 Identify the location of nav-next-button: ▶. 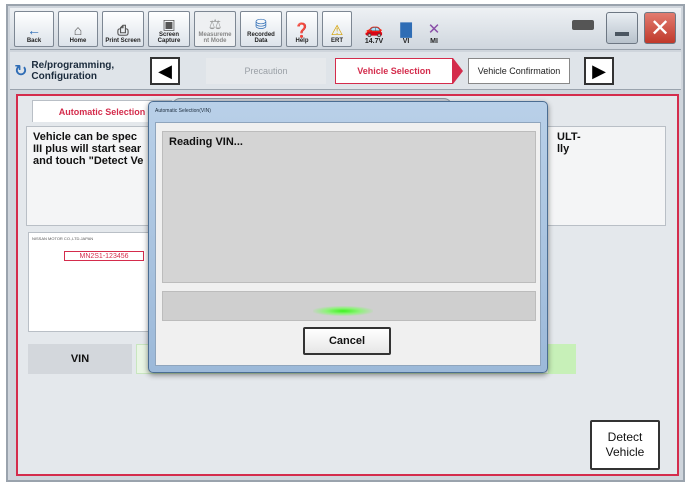
(599, 71).